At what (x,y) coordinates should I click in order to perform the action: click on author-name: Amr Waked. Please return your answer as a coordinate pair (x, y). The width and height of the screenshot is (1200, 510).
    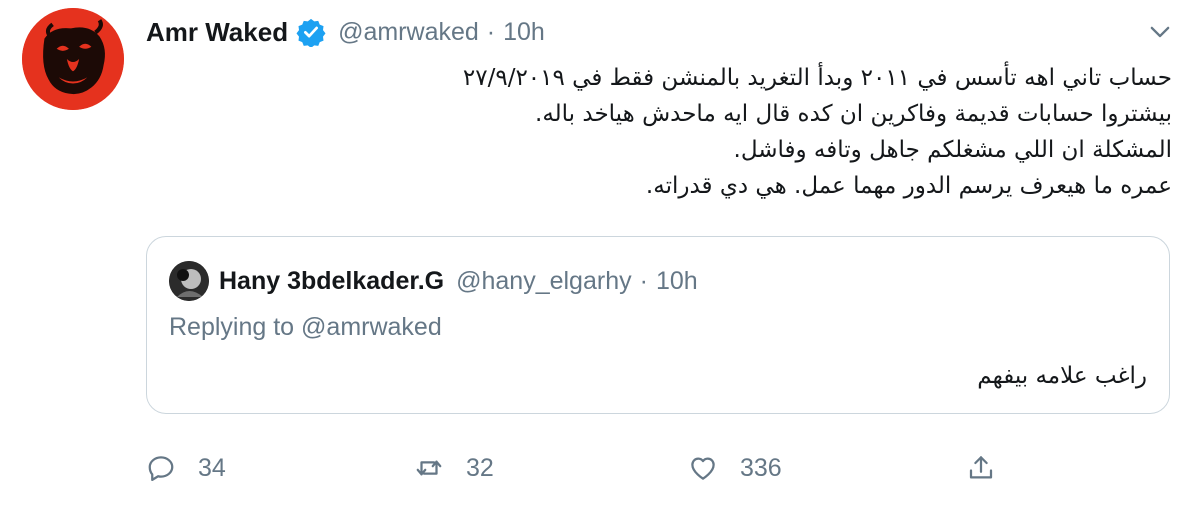
    Looking at the image, I should click on (217, 32).